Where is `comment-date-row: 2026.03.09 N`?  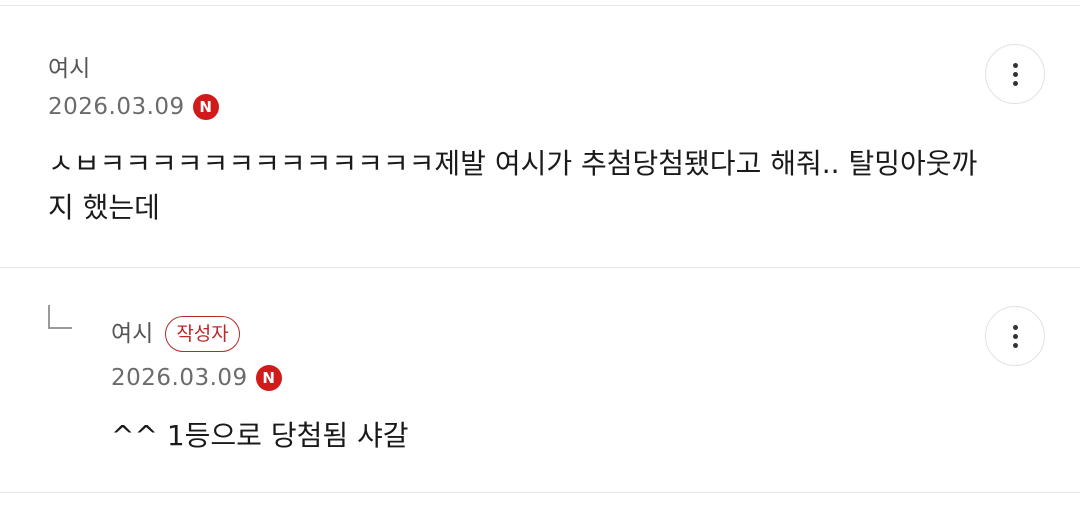
comment-date-row: 2026.03.09 N is located at coordinates (133, 107).